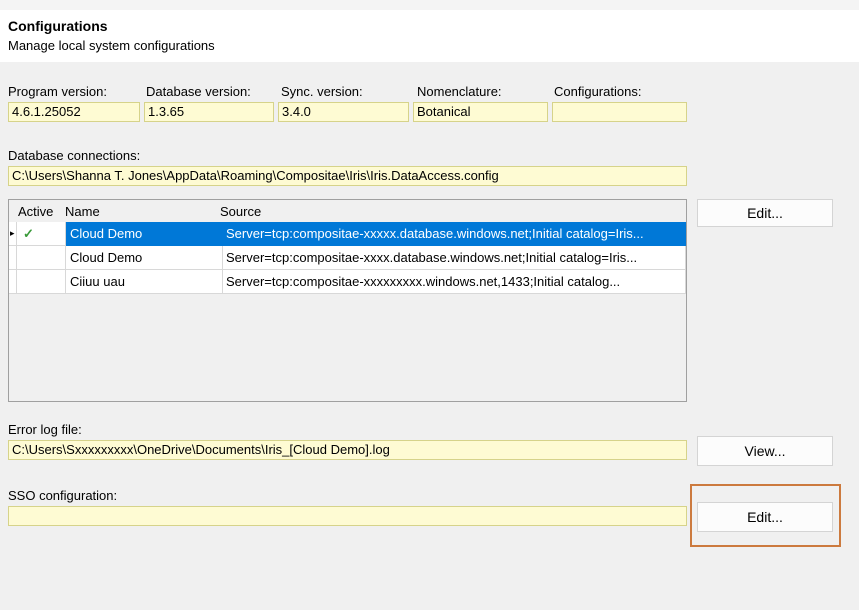 This screenshot has width=859, height=610. I want to click on configurations-field, so click(619, 112).